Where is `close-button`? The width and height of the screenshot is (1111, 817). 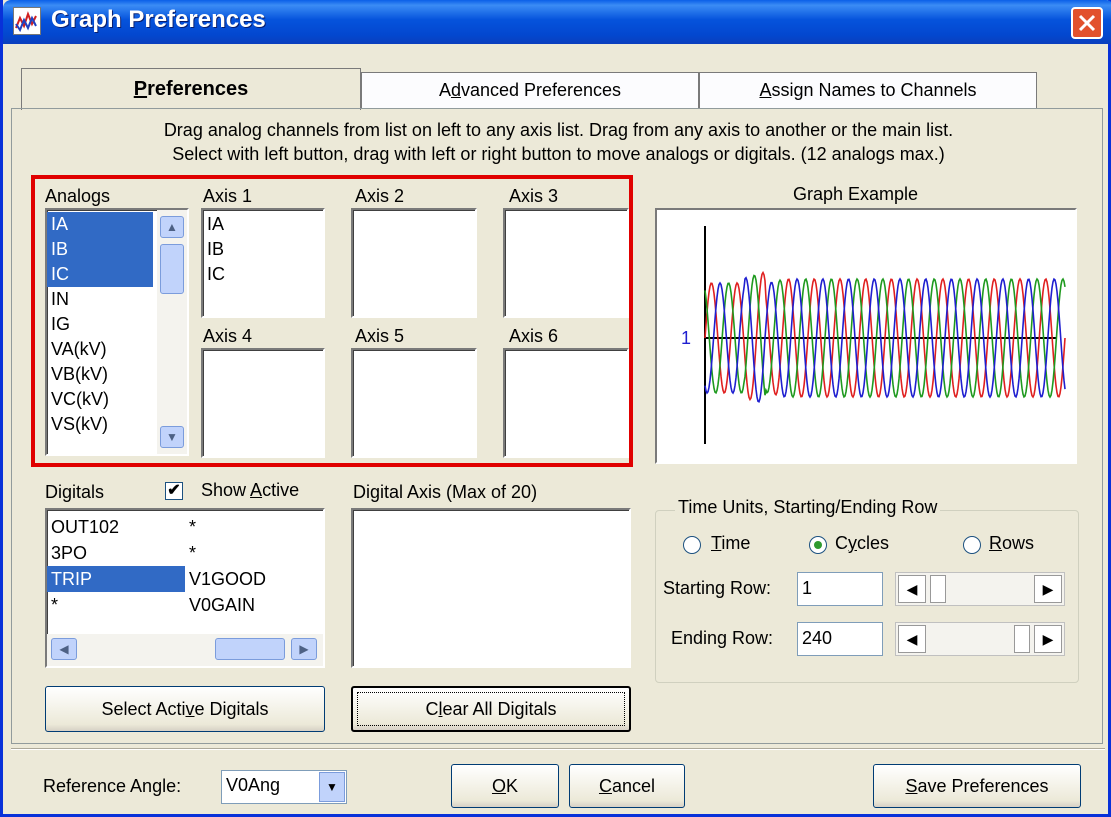
close-button is located at coordinates (1087, 23).